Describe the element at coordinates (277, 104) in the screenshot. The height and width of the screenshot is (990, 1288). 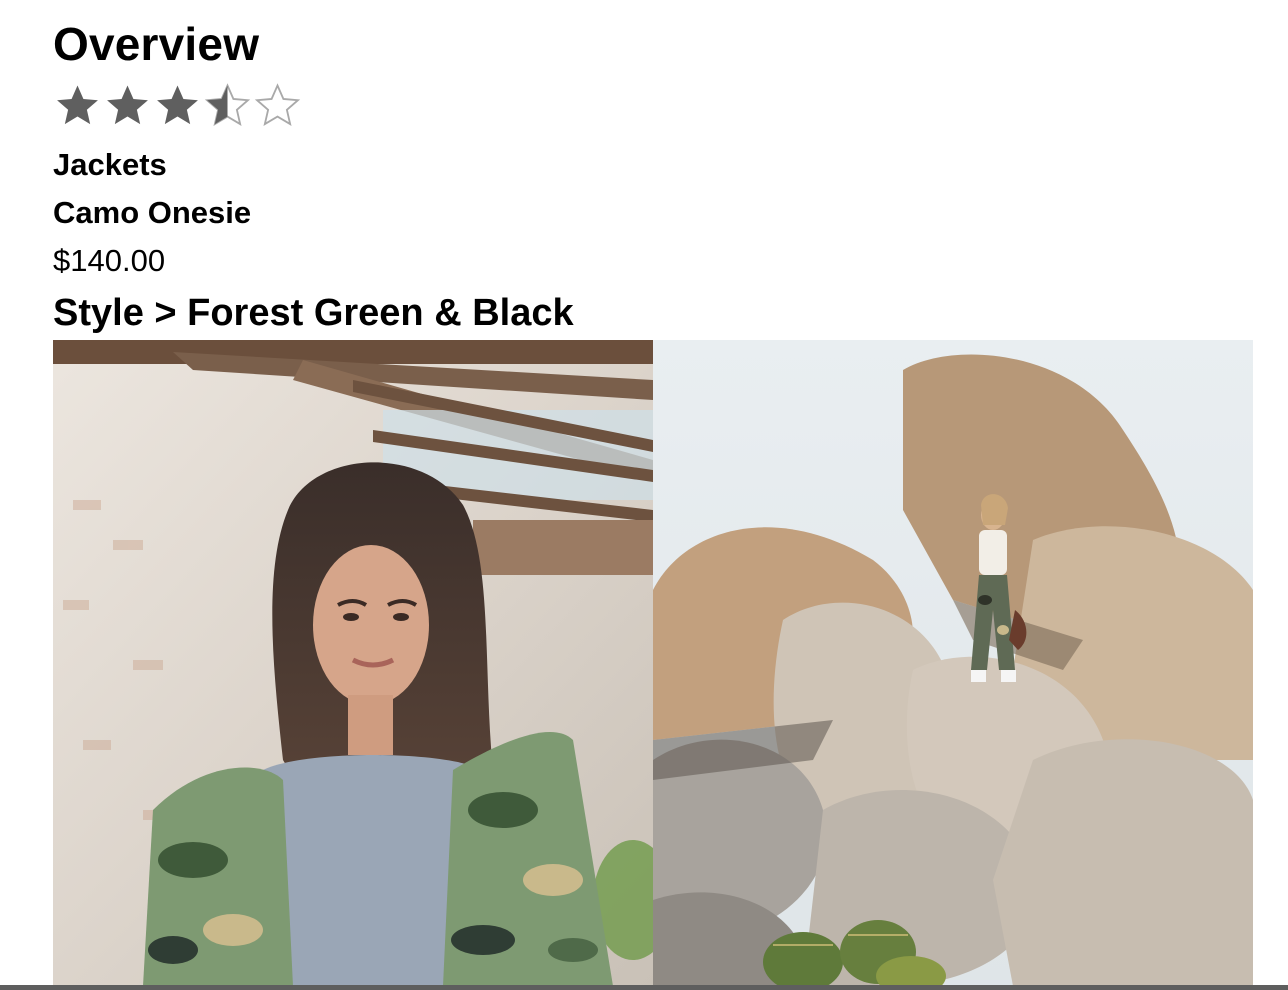
I see `star-icon-empty` at that location.